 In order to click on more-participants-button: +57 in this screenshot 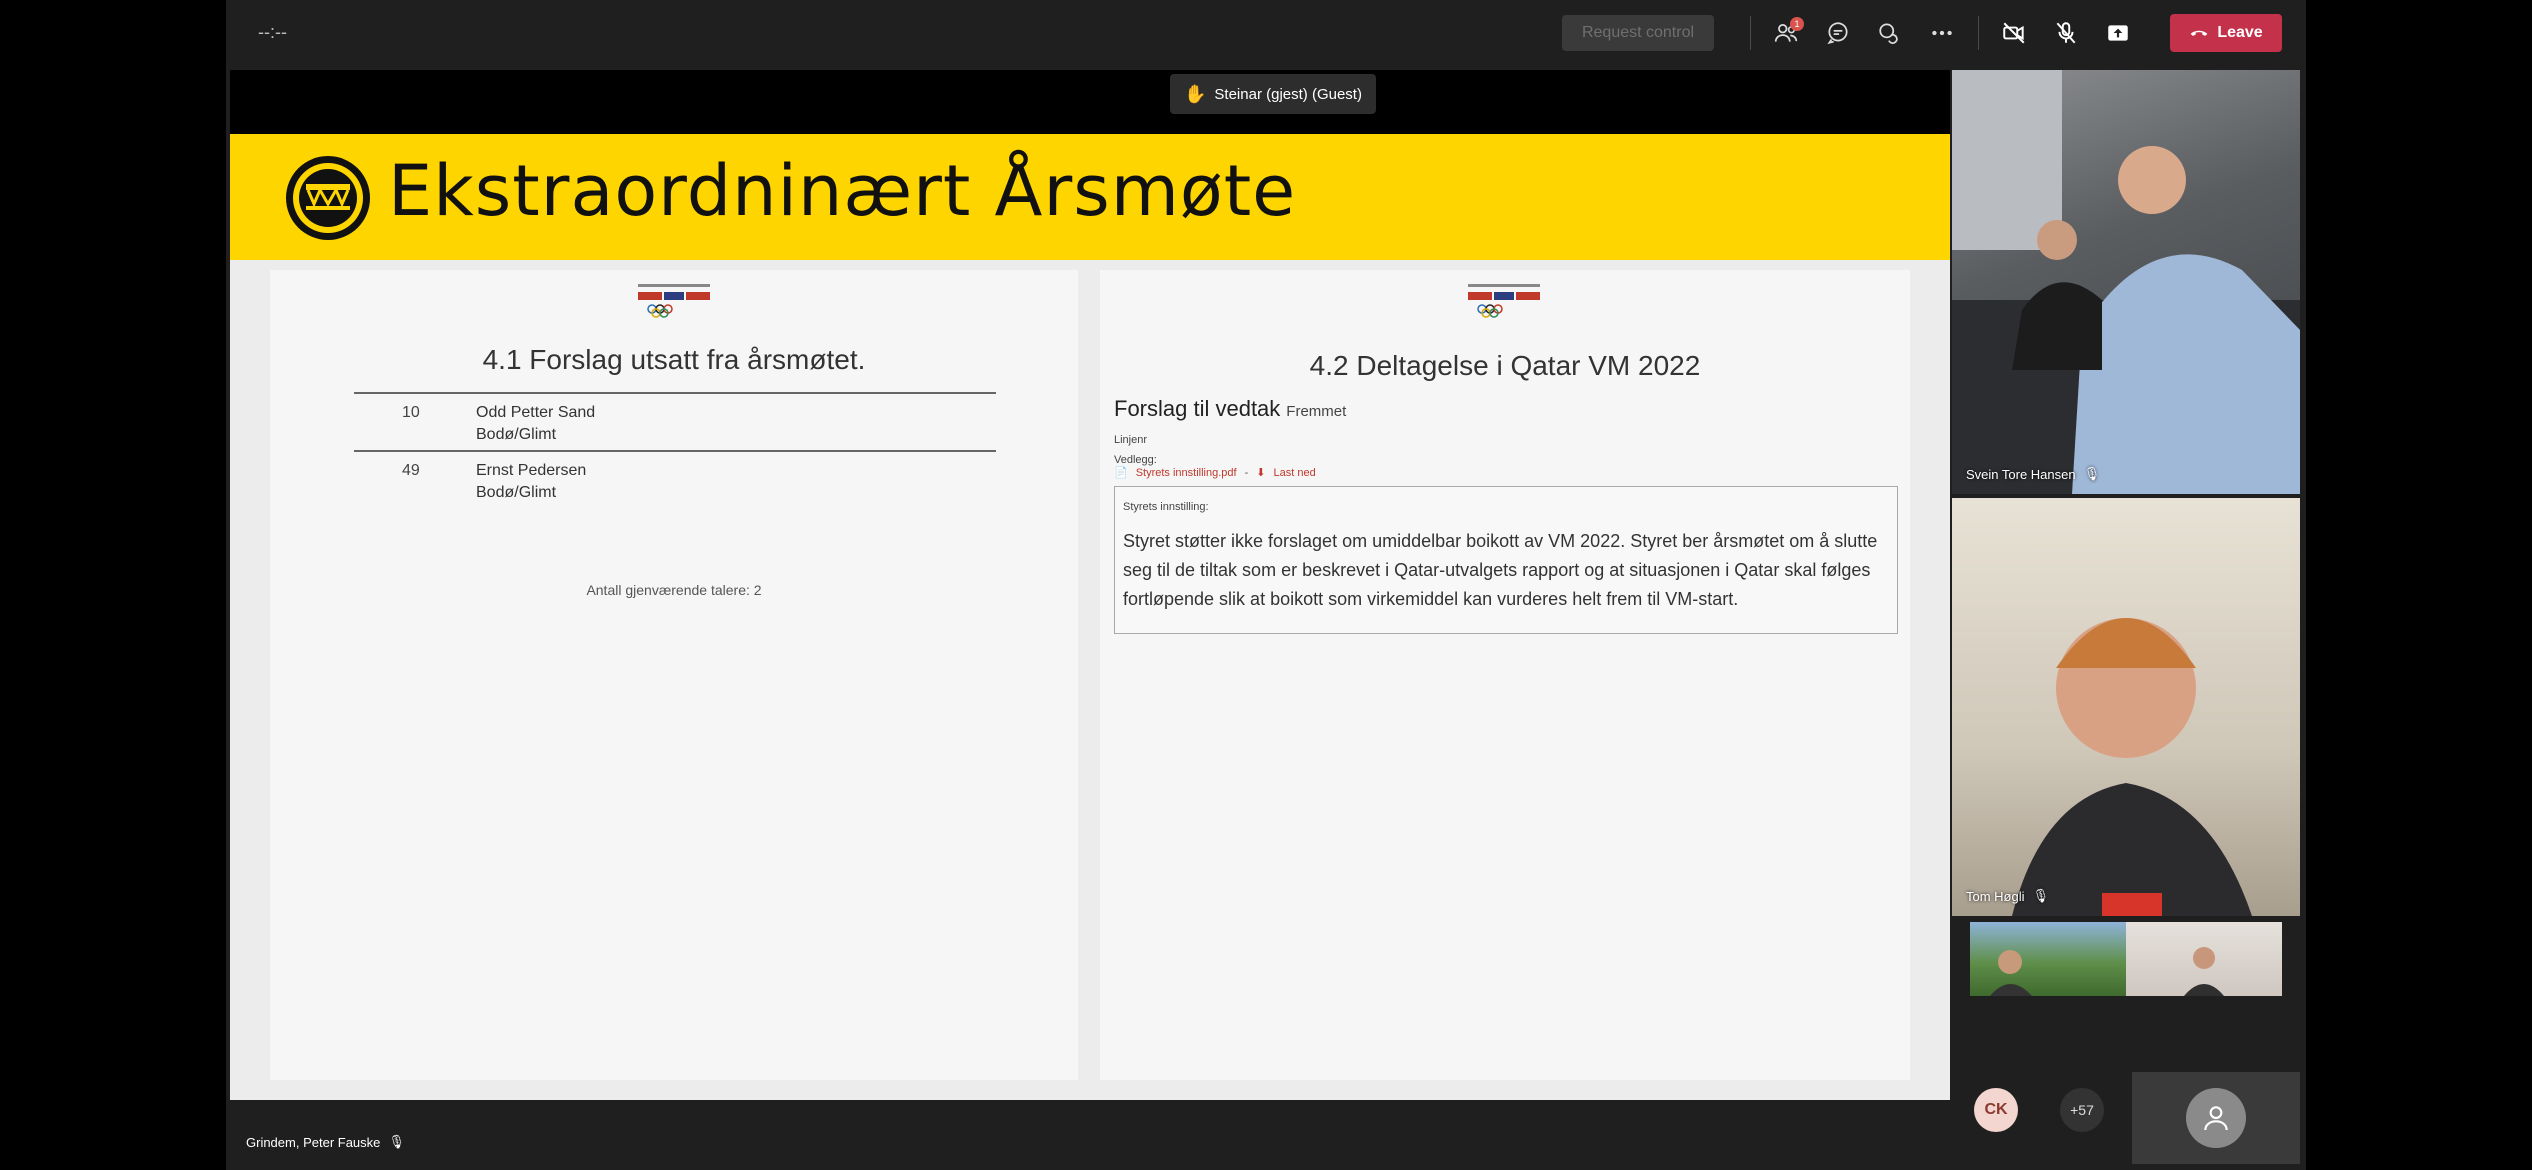, I will do `click(2082, 1110)`.